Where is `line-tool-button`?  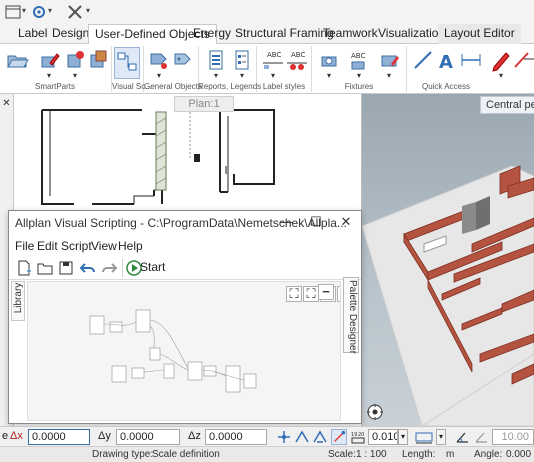 line-tool-button is located at coordinates (423, 63).